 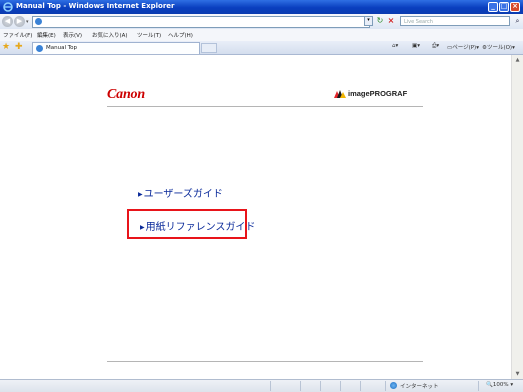 I want to click on vertical-scrollbar: ▲ ▼, so click(x=517, y=217).